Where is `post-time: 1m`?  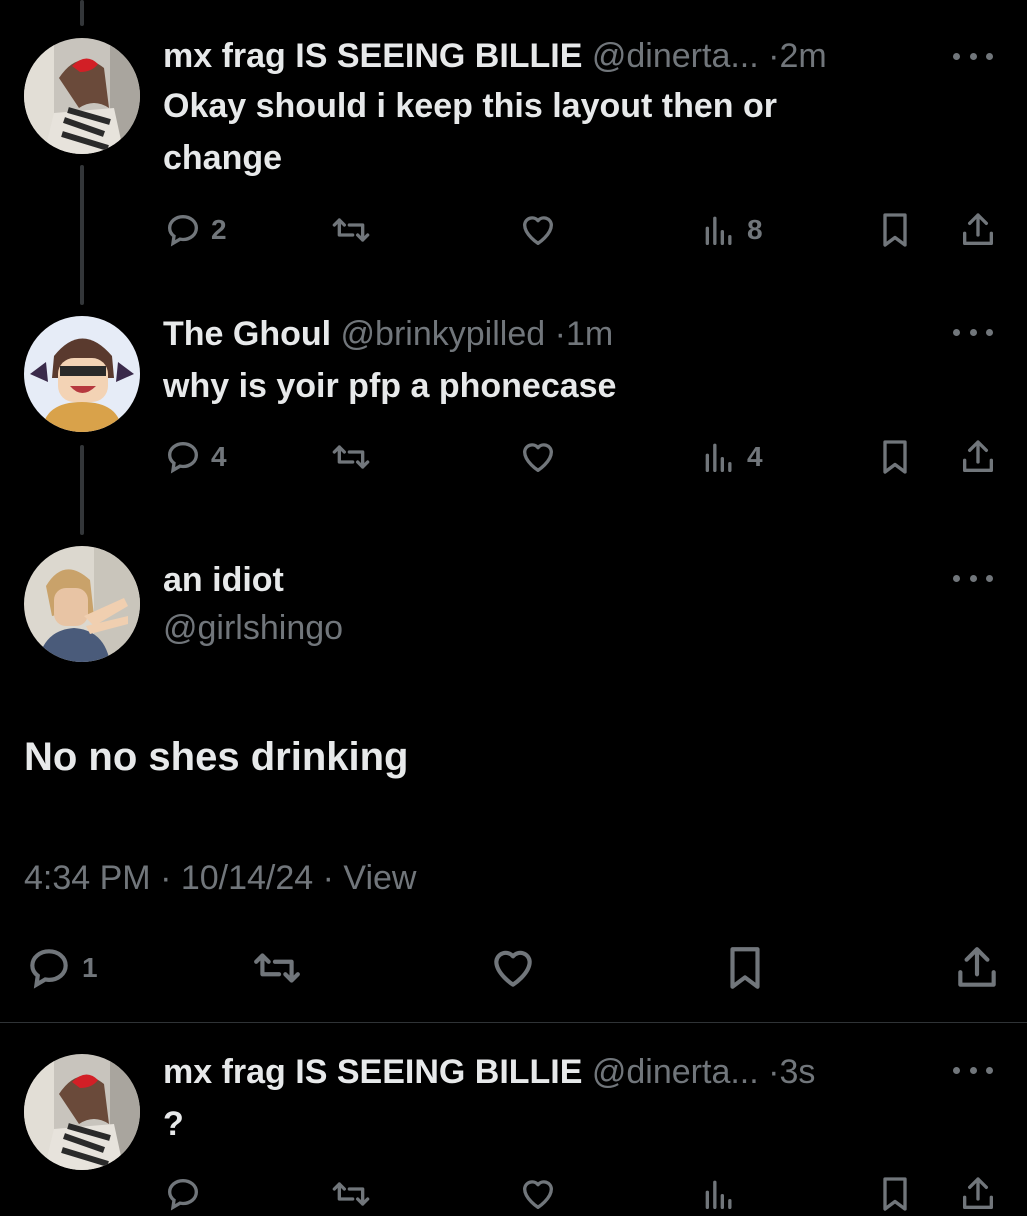 post-time: 1m is located at coordinates (589, 334).